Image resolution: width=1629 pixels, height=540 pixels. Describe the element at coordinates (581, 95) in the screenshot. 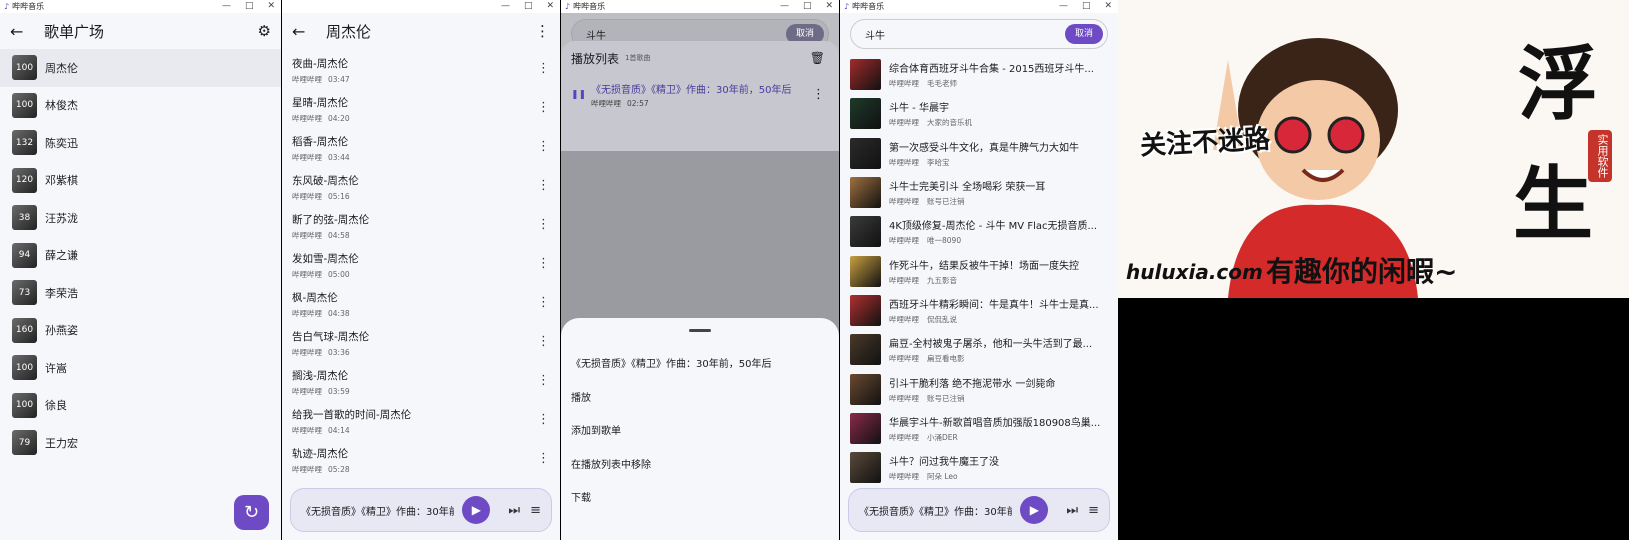

I see `pause-icon: ❚❚` at that location.